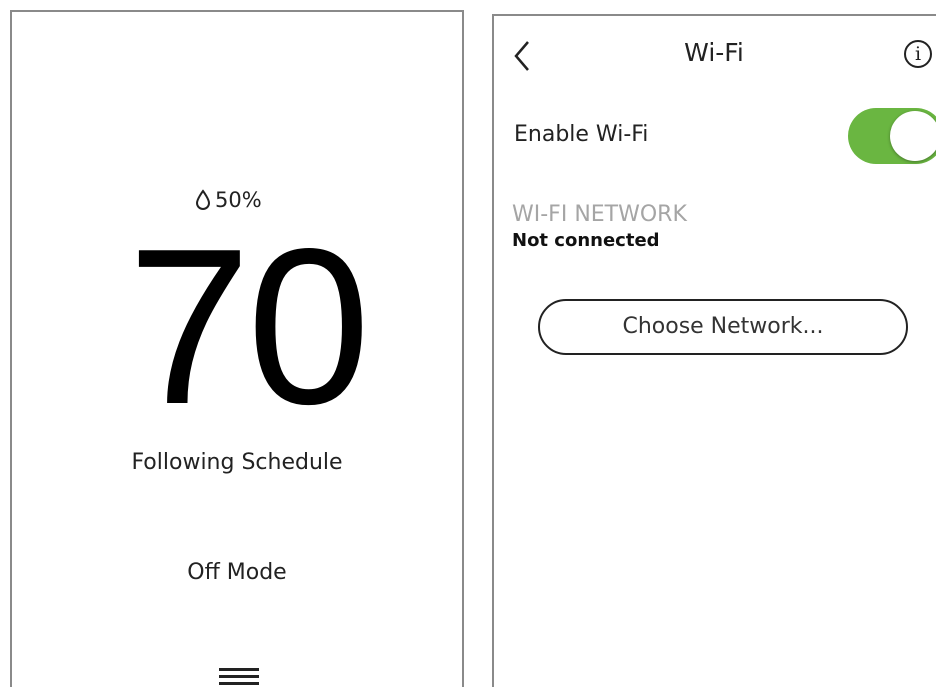  Describe the element at coordinates (249, 327) in the screenshot. I see `temperature-display: 70` at that location.